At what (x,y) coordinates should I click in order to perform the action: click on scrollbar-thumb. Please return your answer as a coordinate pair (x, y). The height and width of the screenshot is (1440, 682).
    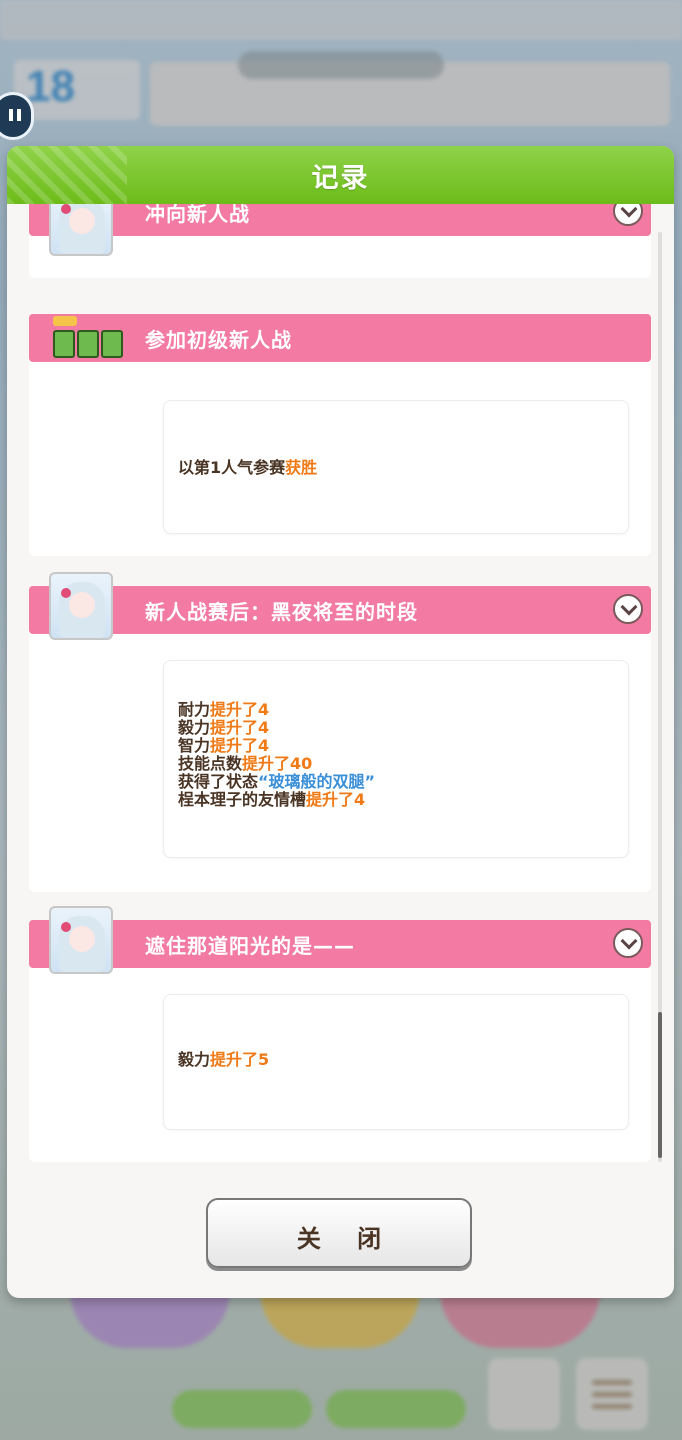
    Looking at the image, I should click on (660, 1085).